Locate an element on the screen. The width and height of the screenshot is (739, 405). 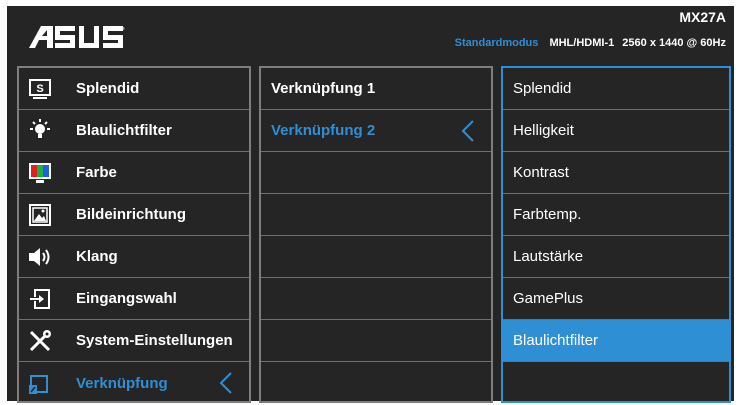
menu-item-farbe: Farbe is located at coordinates (134, 173).